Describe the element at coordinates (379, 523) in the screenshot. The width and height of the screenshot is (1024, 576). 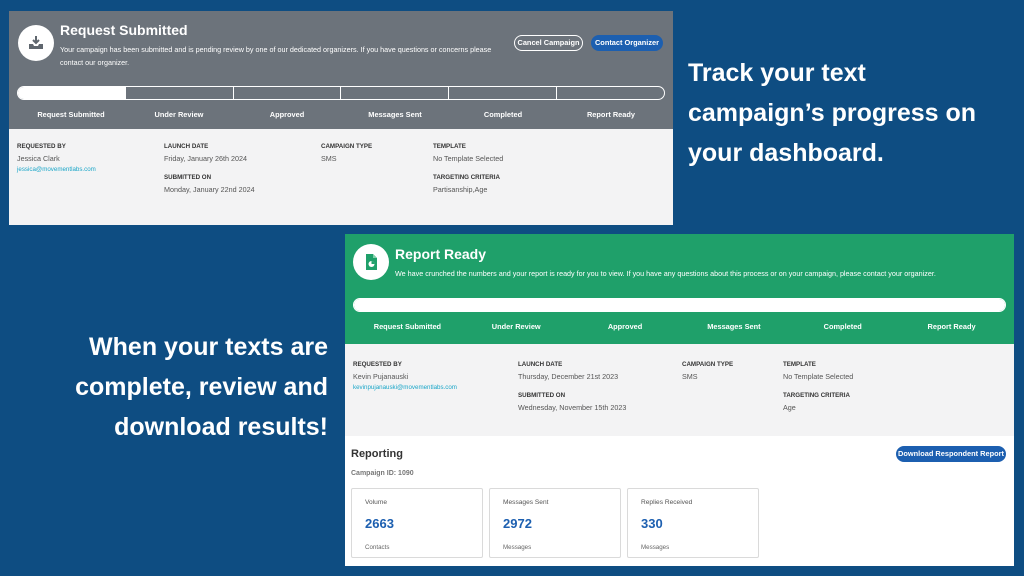
I see `stat-value: 2663` at that location.